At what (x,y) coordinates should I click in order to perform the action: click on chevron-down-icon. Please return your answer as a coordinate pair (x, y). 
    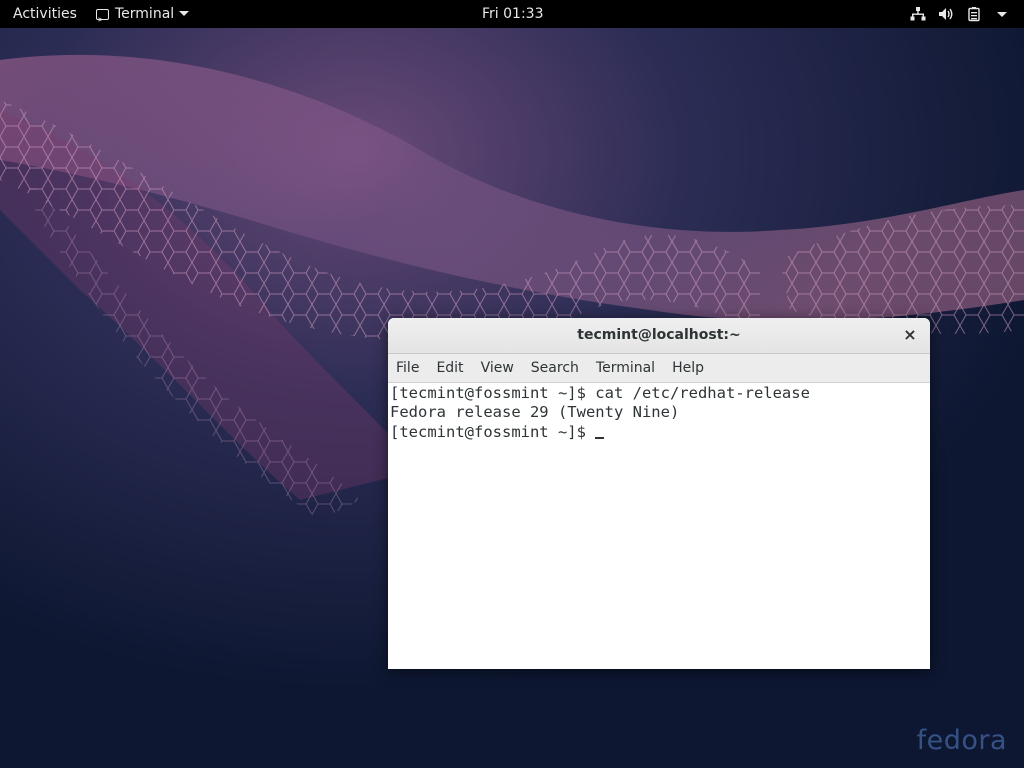
    Looking at the image, I should click on (184, 13).